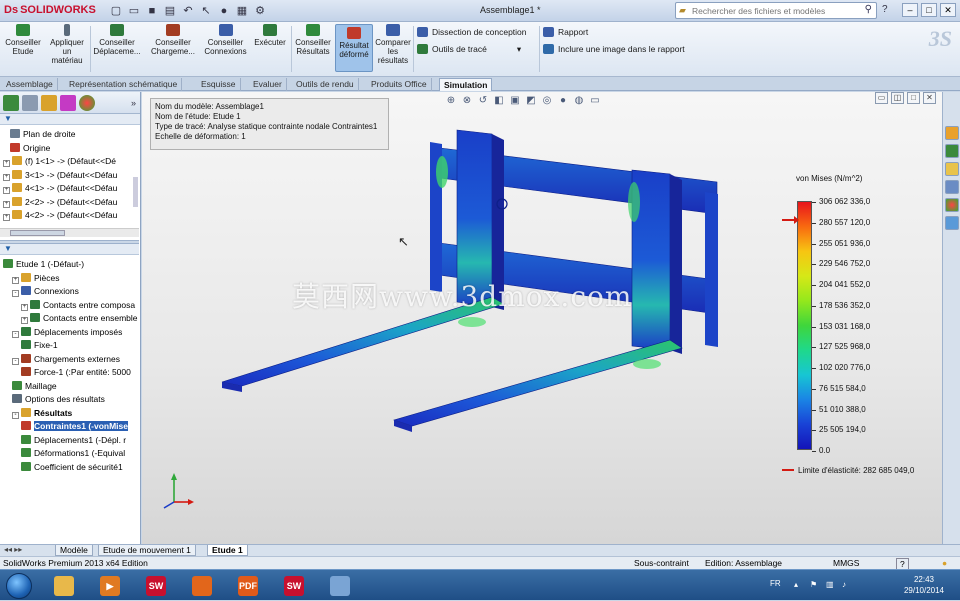 This screenshot has width=960, height=601. Describe the element at coordinates (170, 11) in the screenshot. I see `print-icon: ▤` at that location.